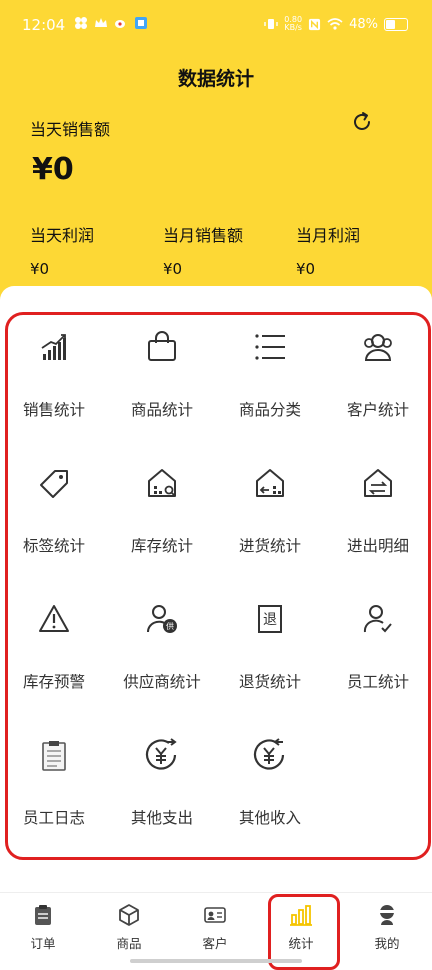  I want to click on today-sales-label: 当天销售额, so click(70, 129).